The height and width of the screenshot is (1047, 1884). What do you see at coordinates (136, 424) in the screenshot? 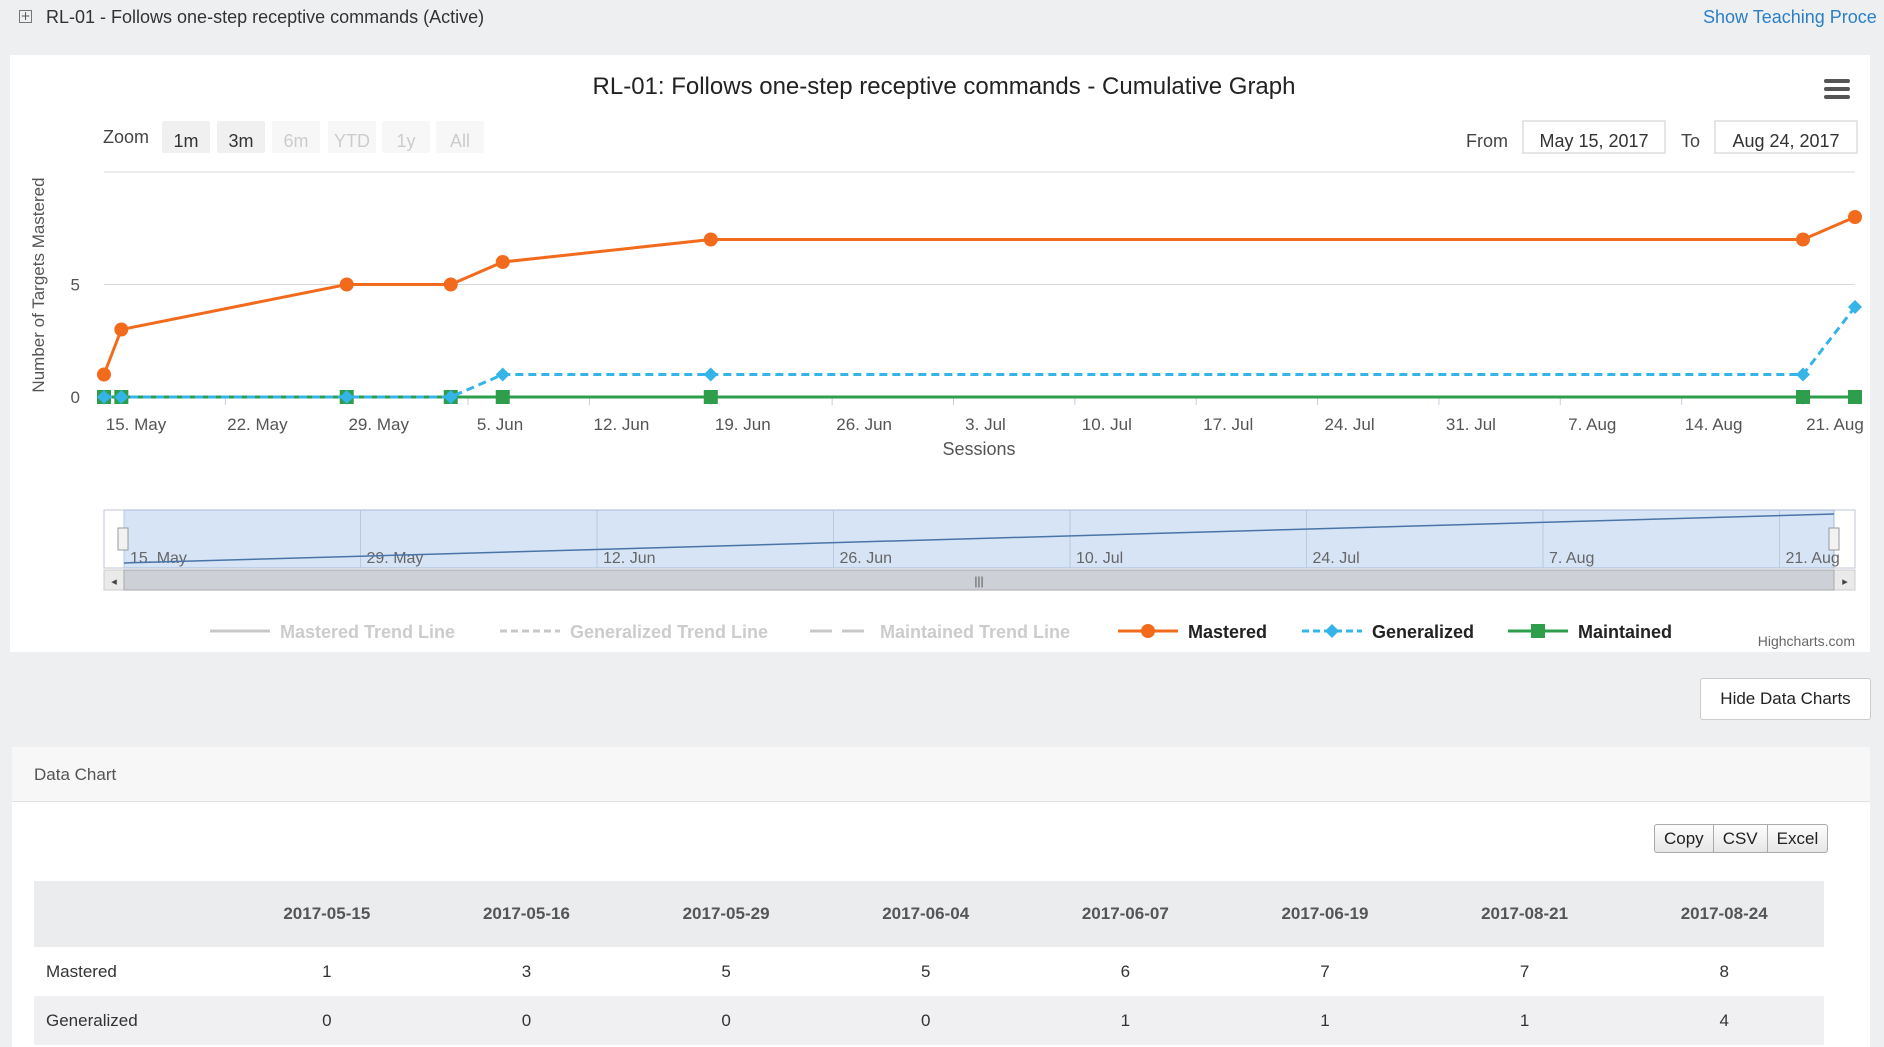
I see `x-tick-label: 15. May` at bounding box center [136, 424].